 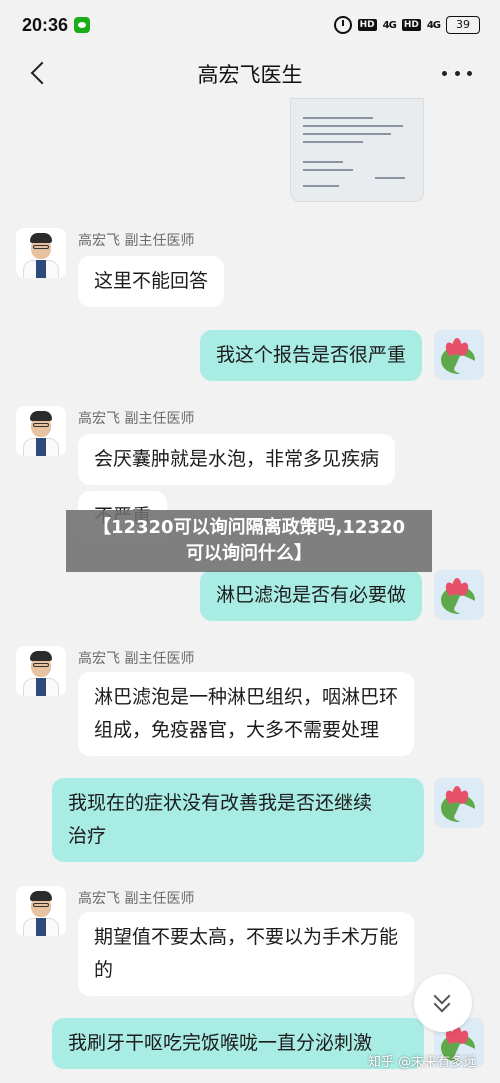 I want to click on status-bar: 20:36 HD 4G HD 4G 39, so click(x=250, y=25).